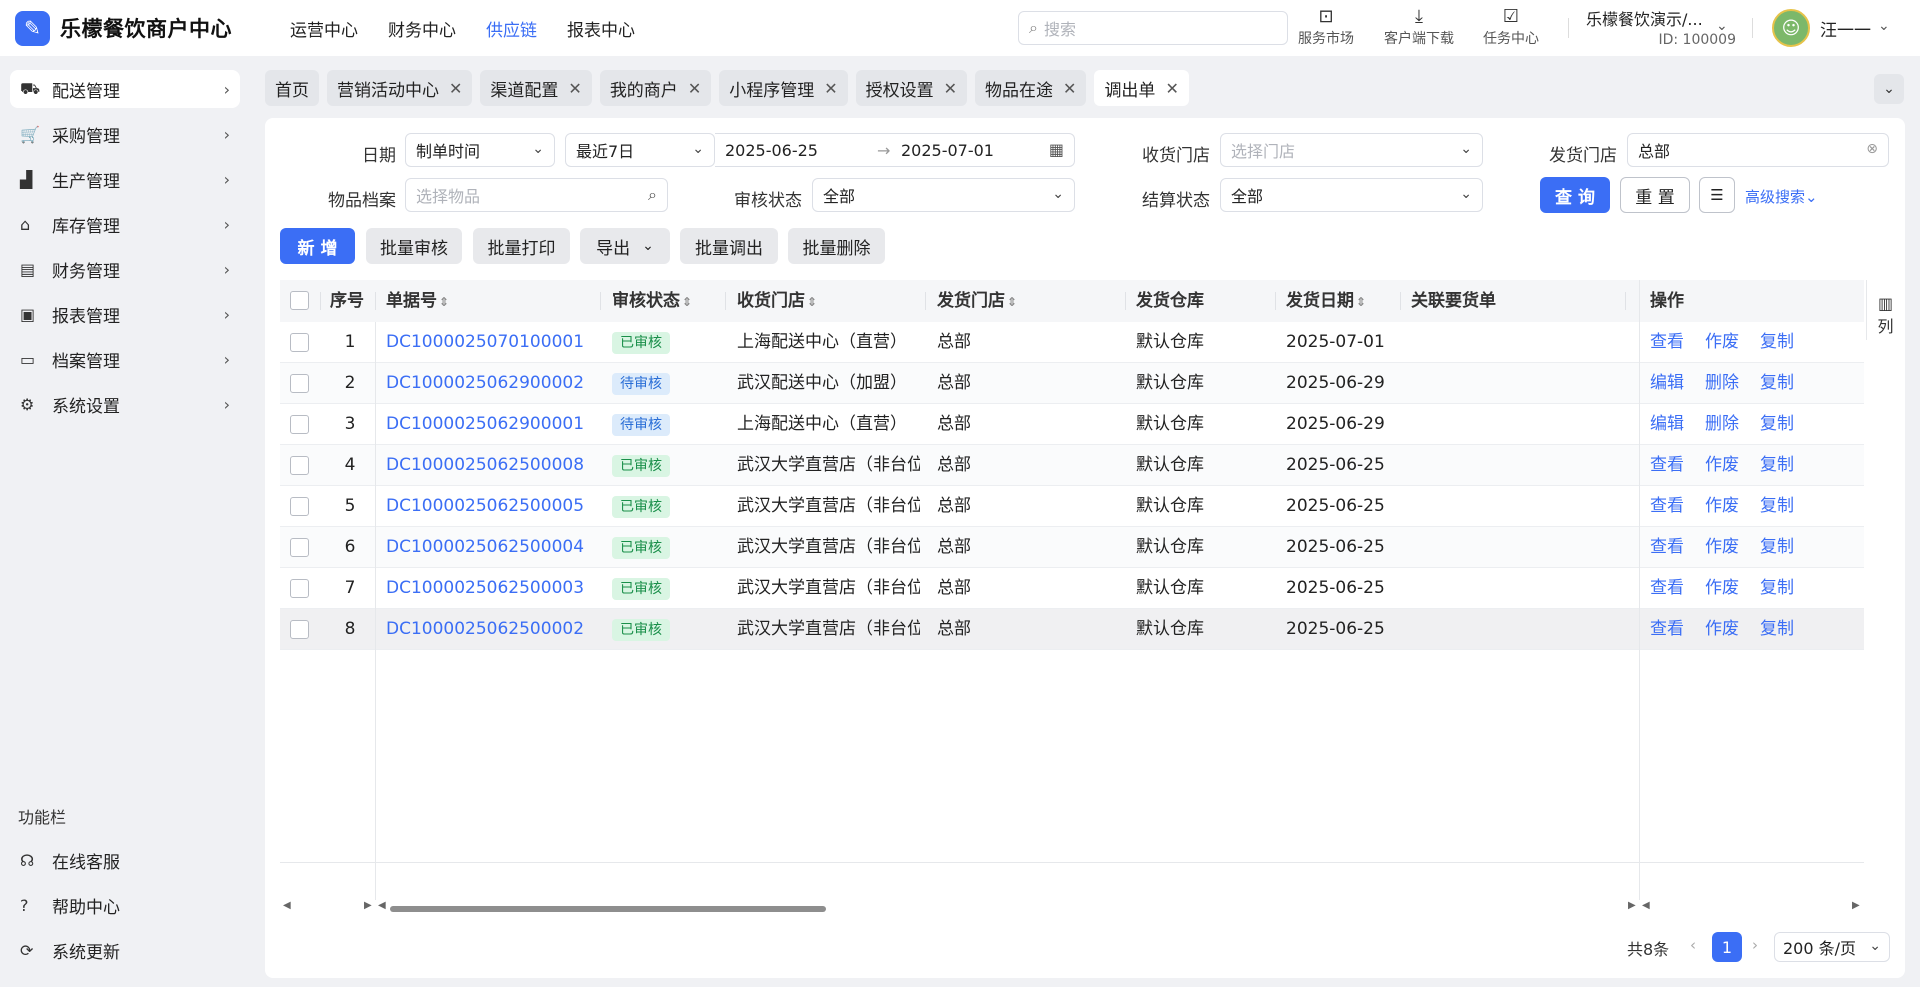 This screenshot has width=1920, height=987. I want to click on reset-button: 重 置, so click(1655, 195).